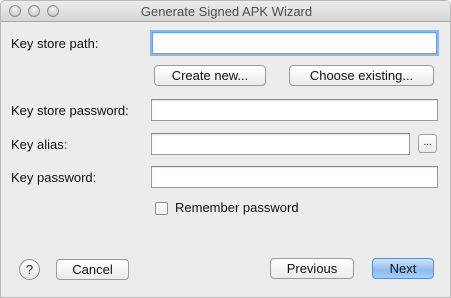 This screenshot has width=451, height=298. What do you see at coordinates (70, 110) in the screenshot?
I see `key-store-password-label: Key store password:` at bounding box center [70, 110].